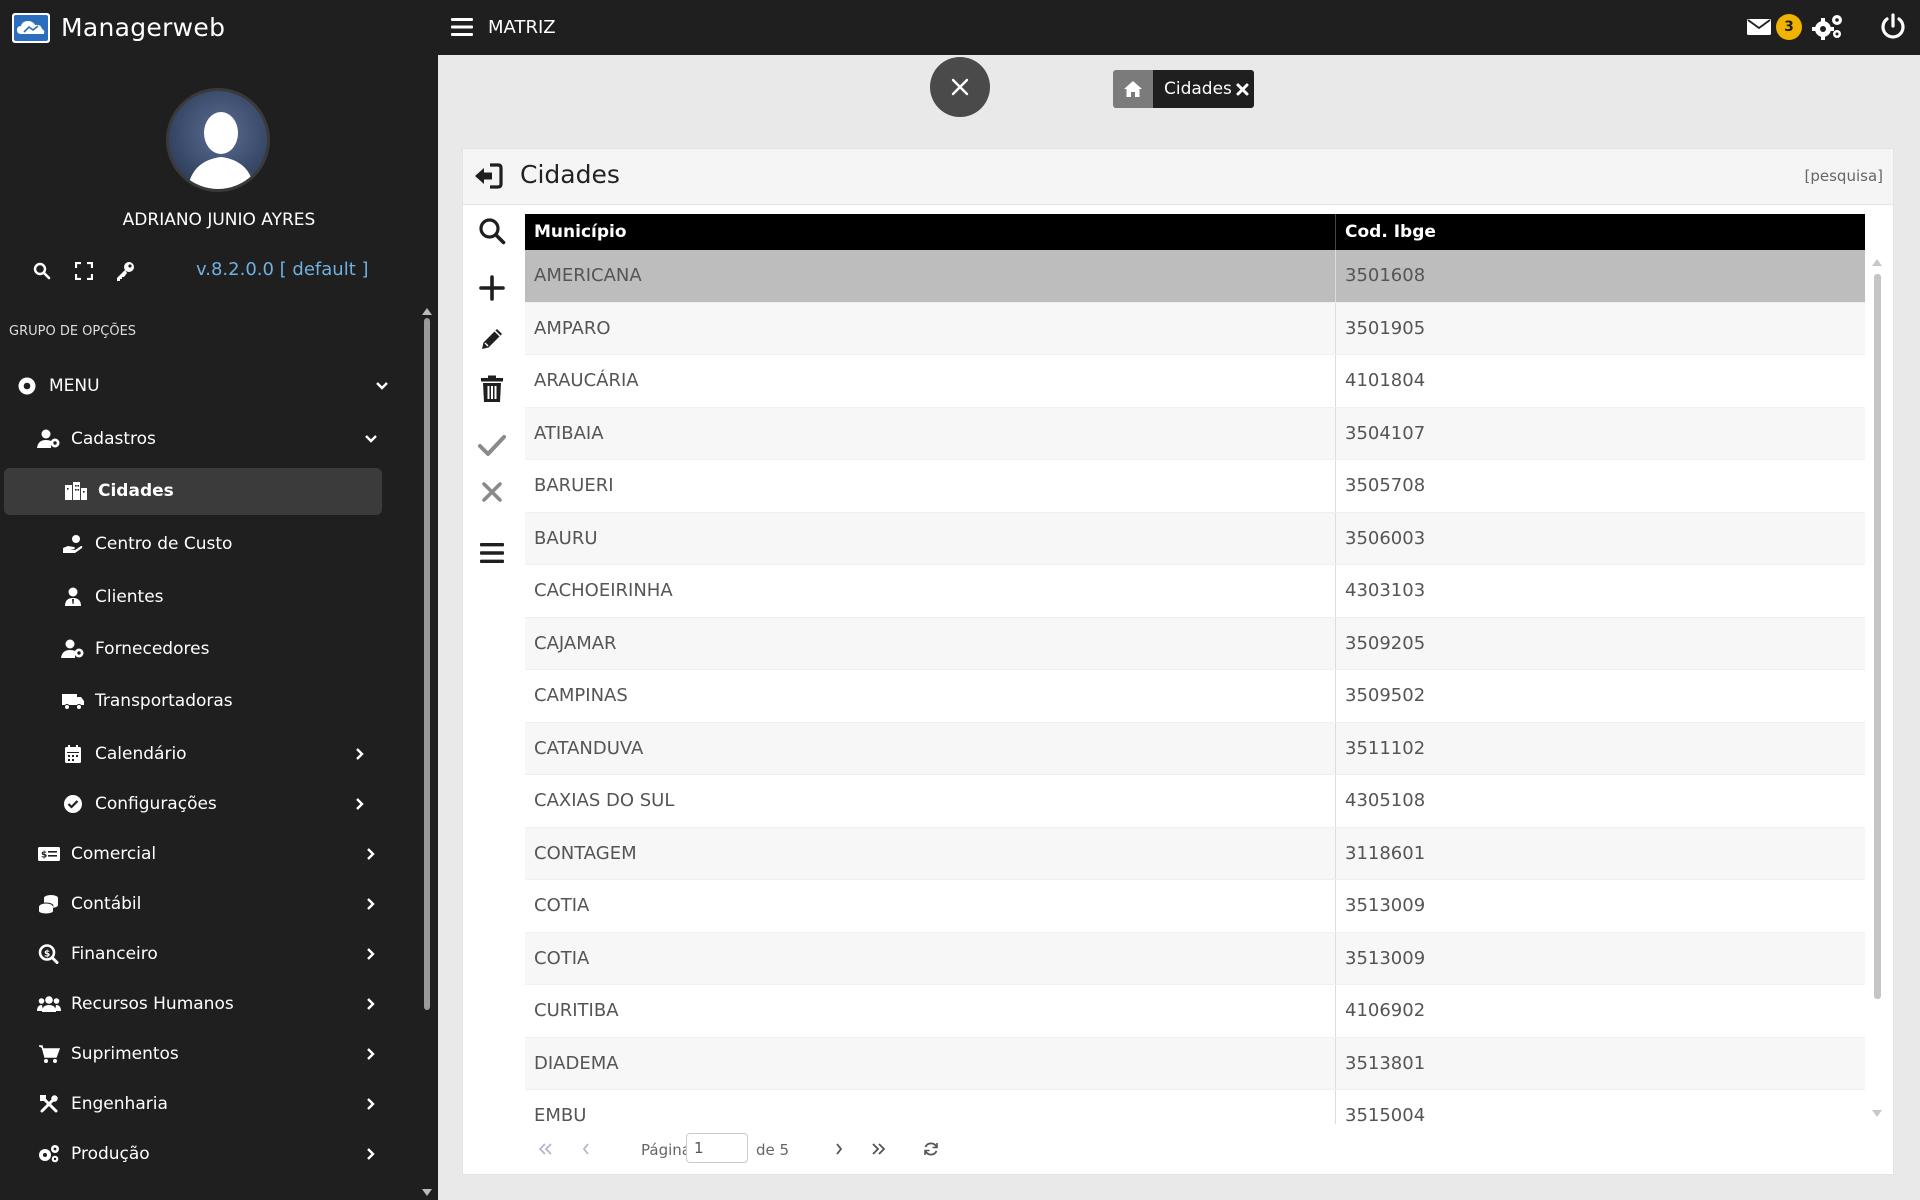  What do you see at coordinates (218, 140) in the screenshot?
I see `avatar` at bounding box center [218, 140].